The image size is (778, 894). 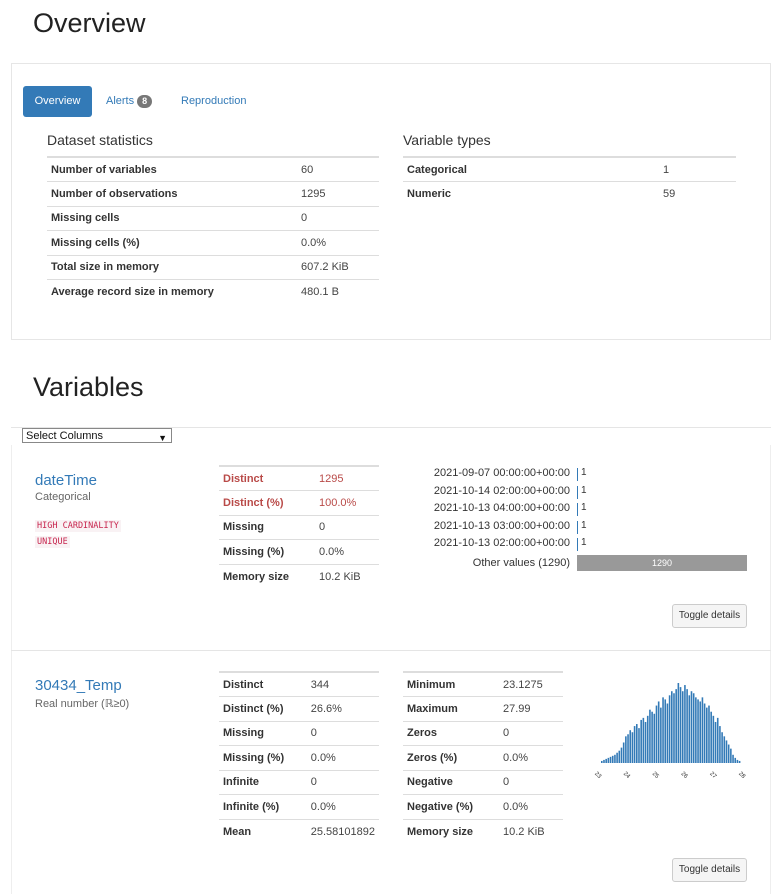 What do you see at coordinates (299, 831) in the screenshot?
I see `table-row: Mean 25.58101892` at bounding box center [299, 831].